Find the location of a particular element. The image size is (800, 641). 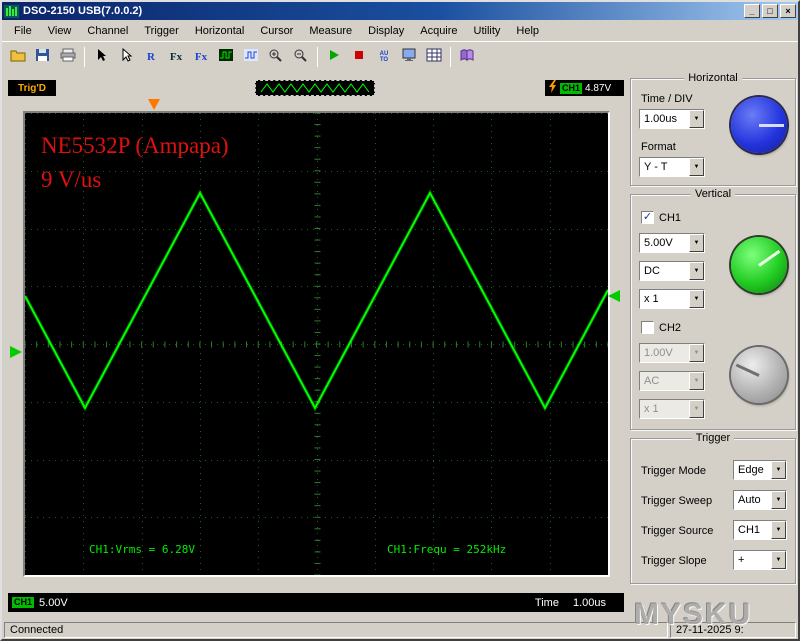

menu-acquire: Acquire is located at coordinates (438, 31).